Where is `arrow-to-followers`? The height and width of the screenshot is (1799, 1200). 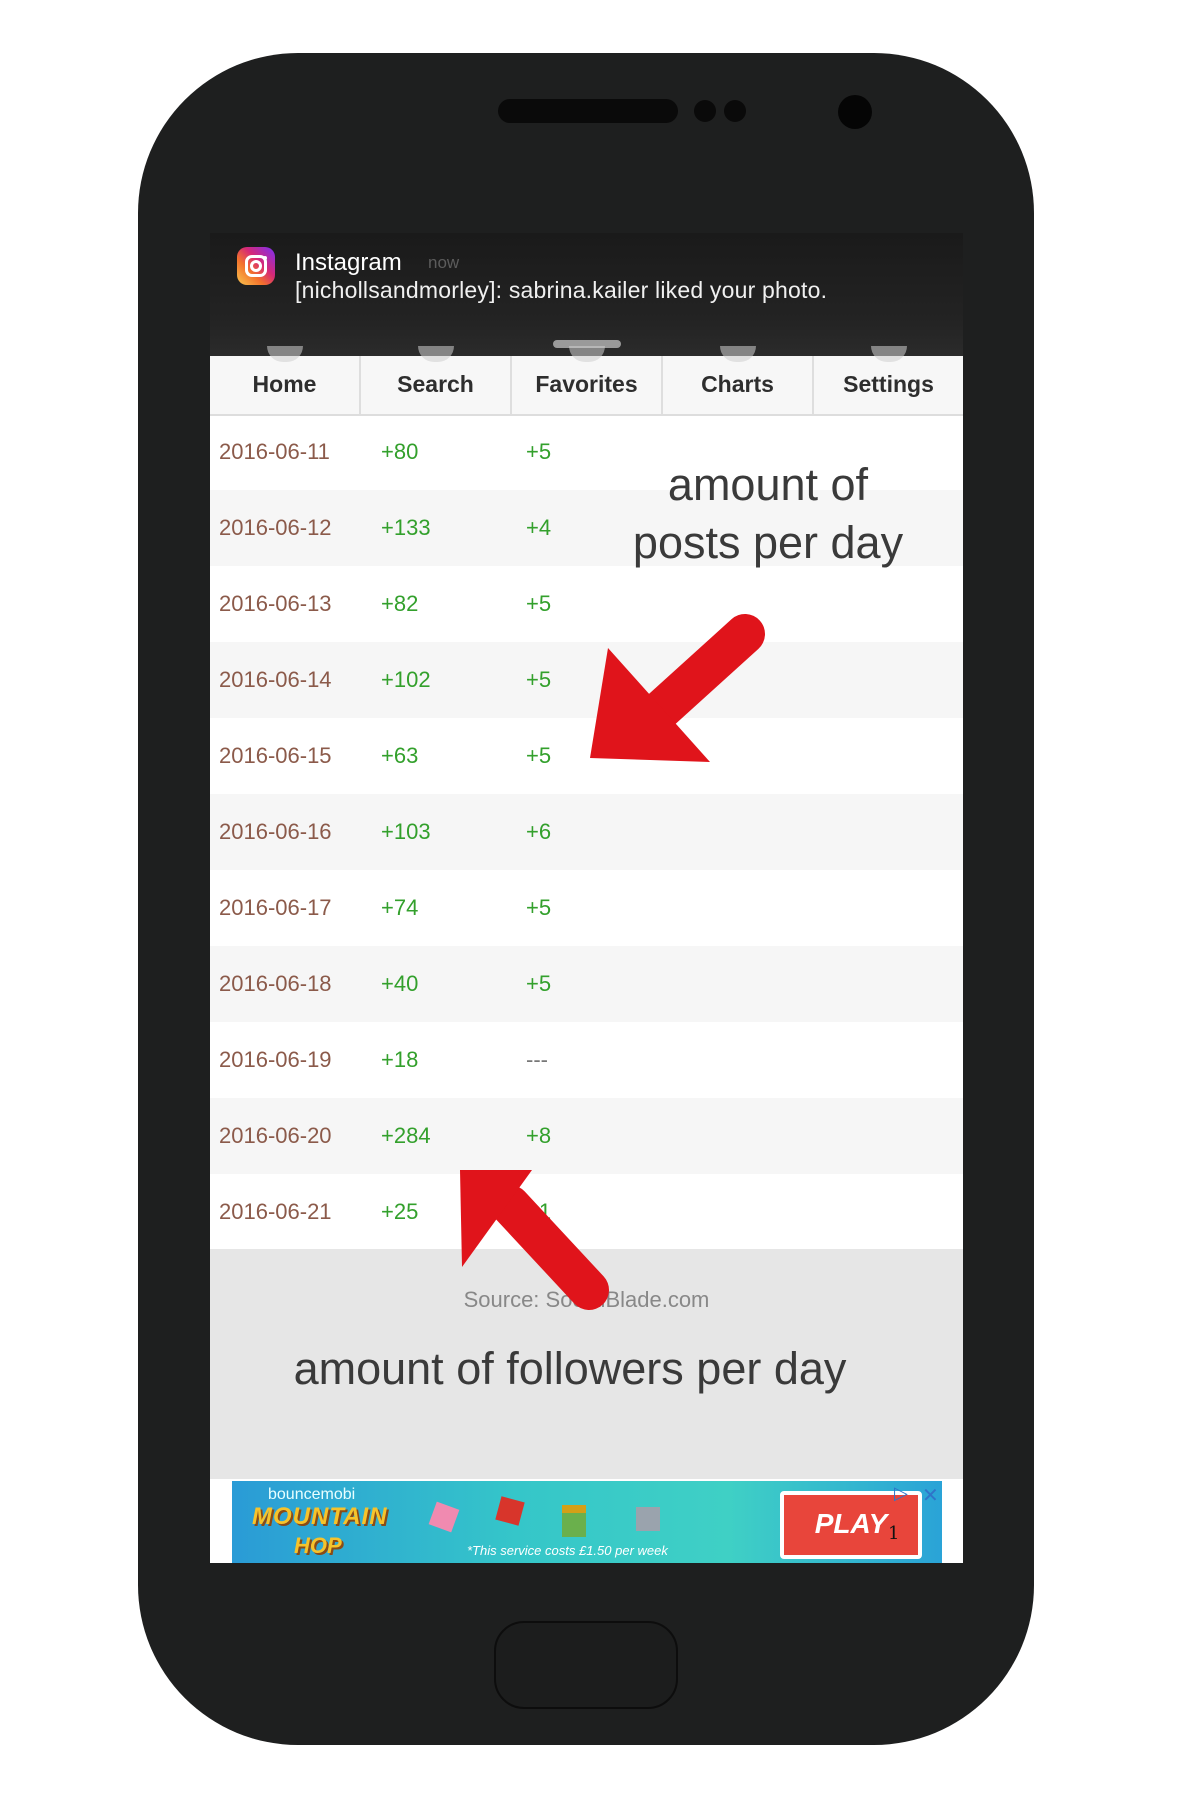
arrow-to-followers is located at coordinates (534, 1240).